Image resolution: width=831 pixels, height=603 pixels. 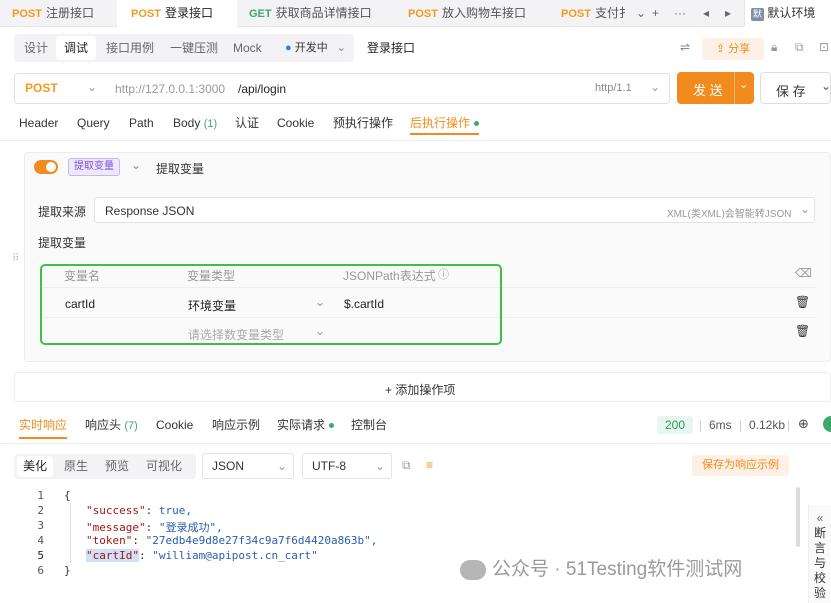 What do you see at coordinates (164, 466) in the screenshot?
I see `tab-visualize: 可视化` at bounding box center [164, 466].